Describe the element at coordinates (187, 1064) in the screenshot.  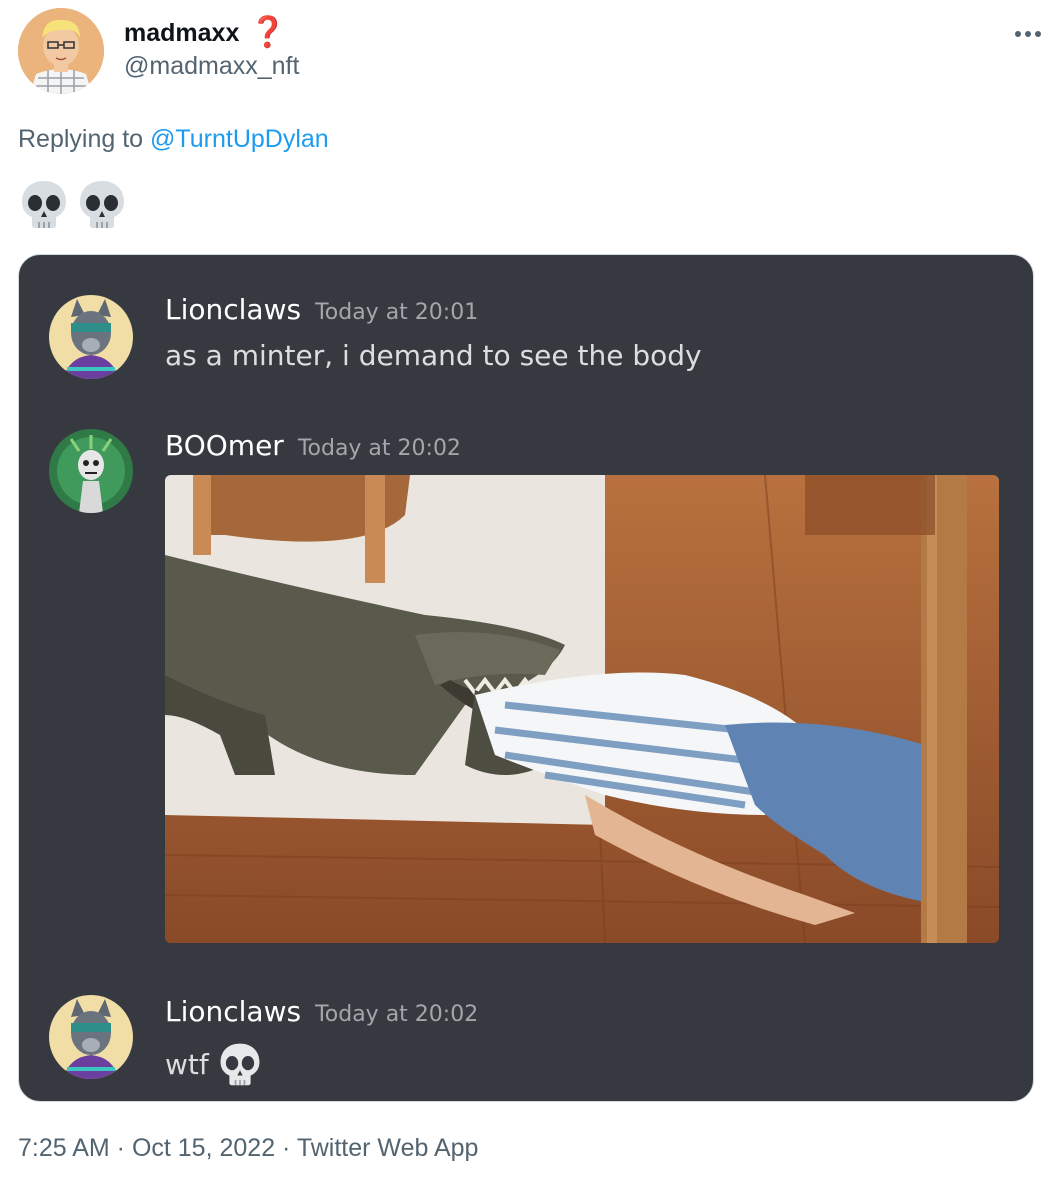
I see `message-text-content: wtf` at that location.